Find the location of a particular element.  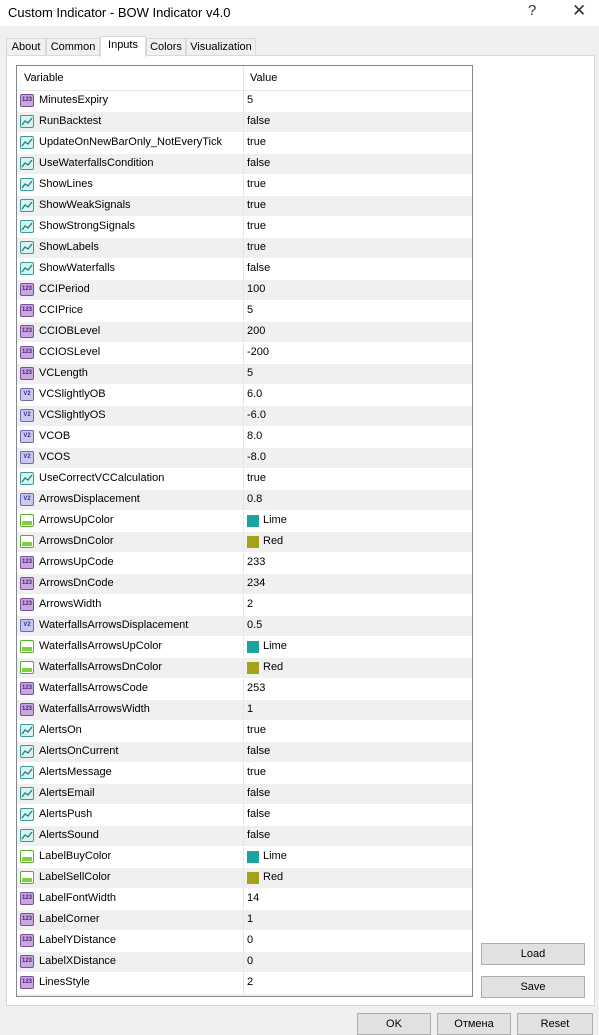

input-row-ArrowsDnColor: ArrowsDnColor Red is located at coordinates (244, 542).